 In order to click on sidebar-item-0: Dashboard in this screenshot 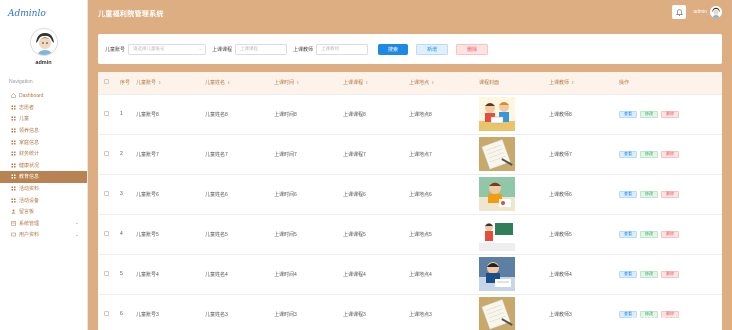, I will do `click(43, 96)`.